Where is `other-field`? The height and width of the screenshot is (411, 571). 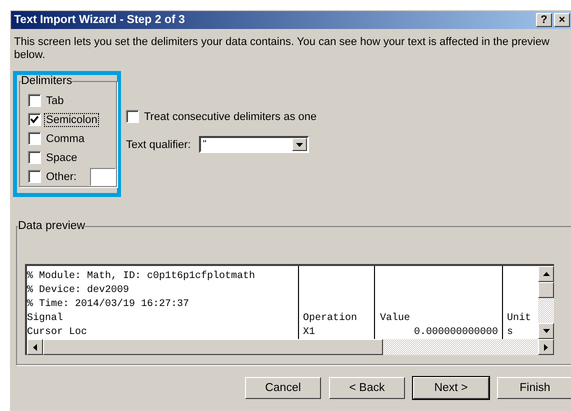
other-field is located at coordinates (103, 177).